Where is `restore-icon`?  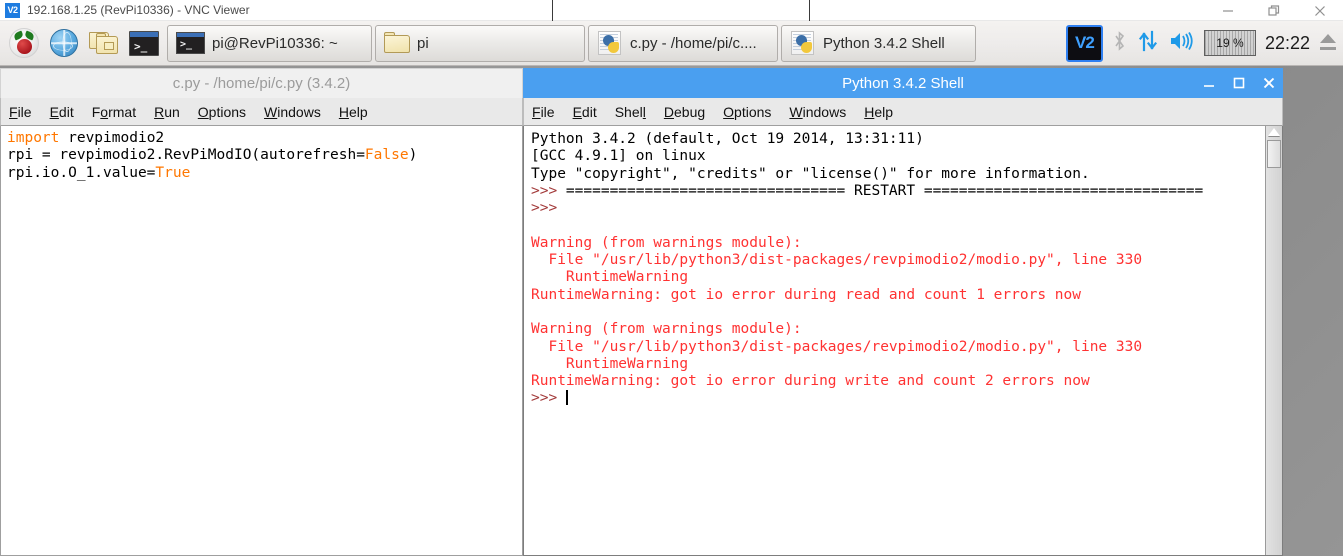 restore-icon is located at coordinates (1274, 10).